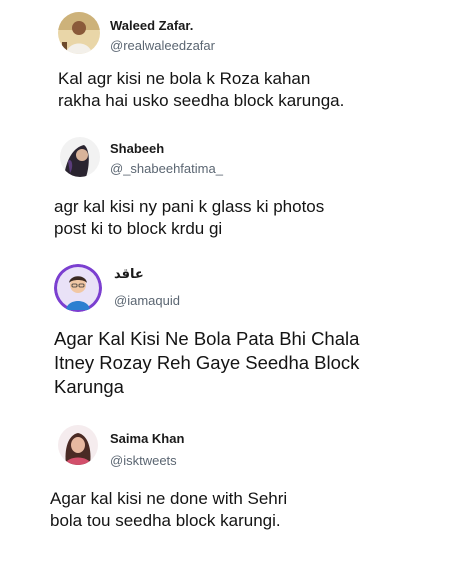 The width and height of the screenshot is (450, 562). I want to click on user-handle: @isktweets, so click(143, 460).